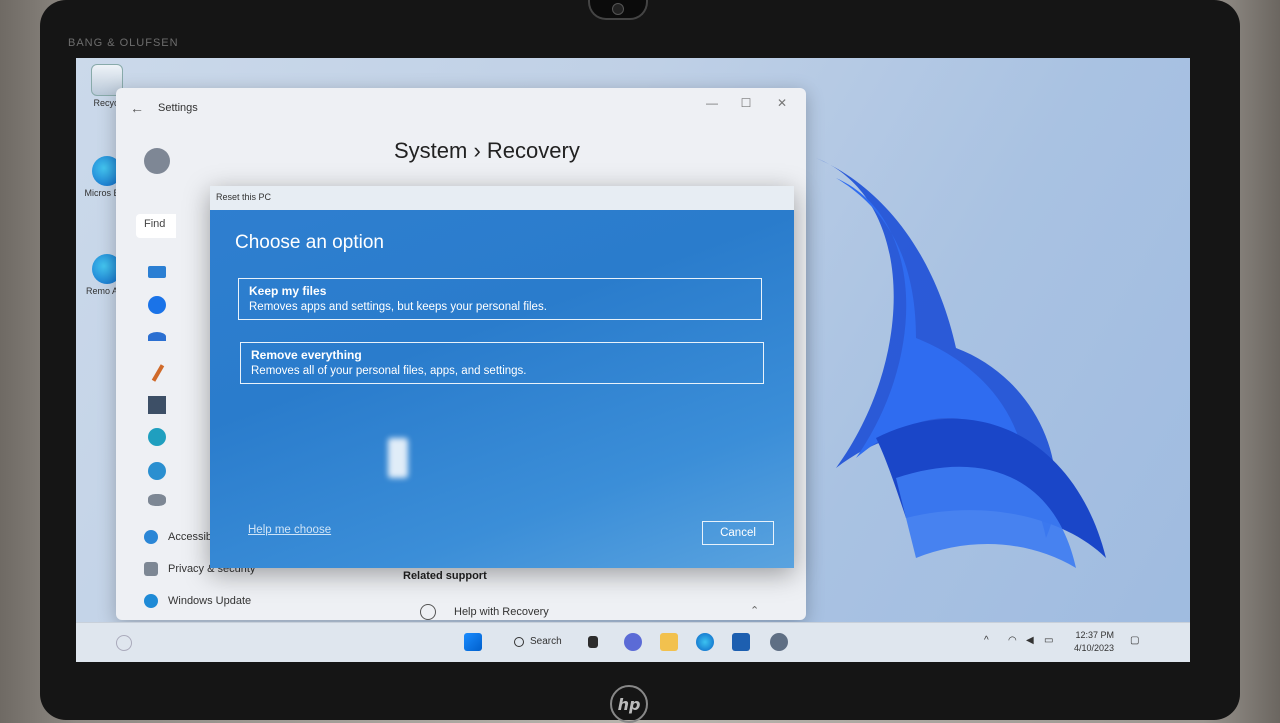 The image size is (1280, 723). What do you see at coordinates (156, 226) in the screenshot?
I see `find-setting-input: Find` at bounding box center [156, 226].